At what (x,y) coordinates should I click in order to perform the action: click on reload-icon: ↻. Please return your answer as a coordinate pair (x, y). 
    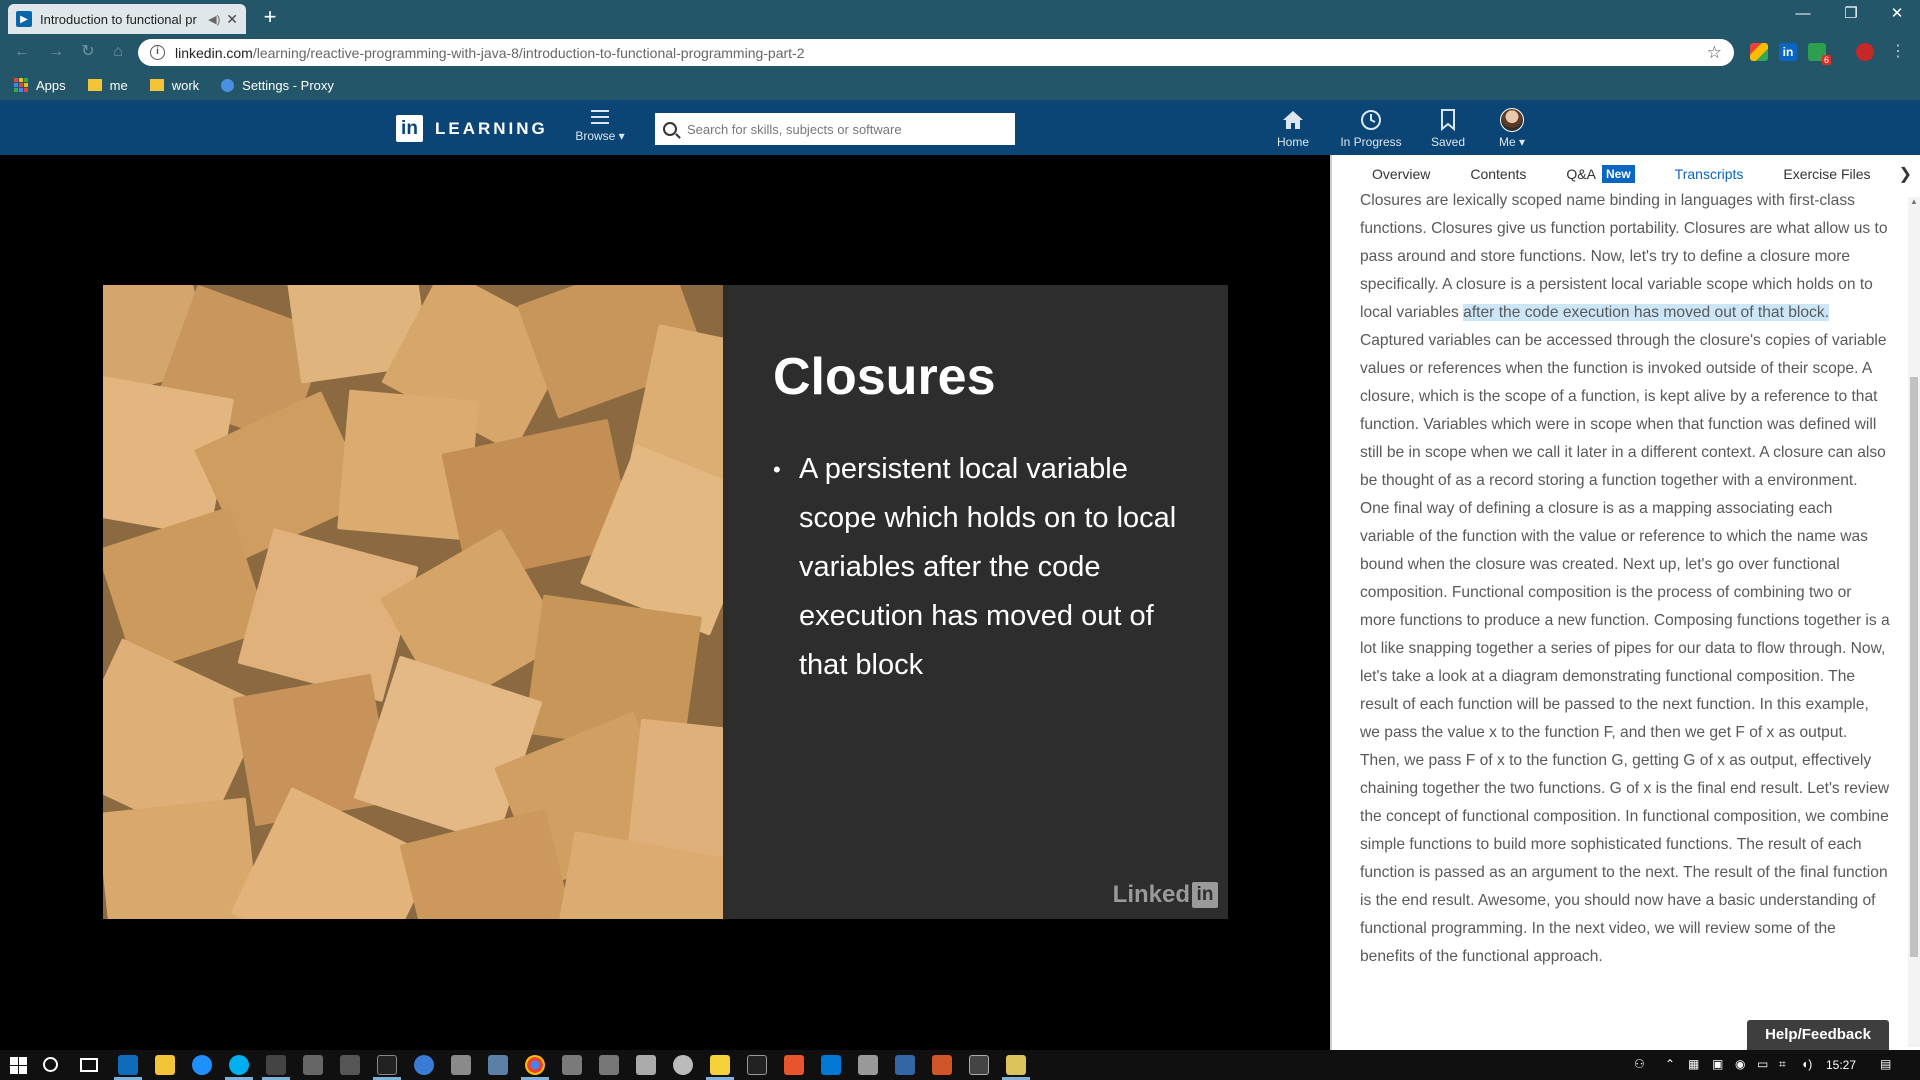
    Looking at the image, I should click on (88, 52).